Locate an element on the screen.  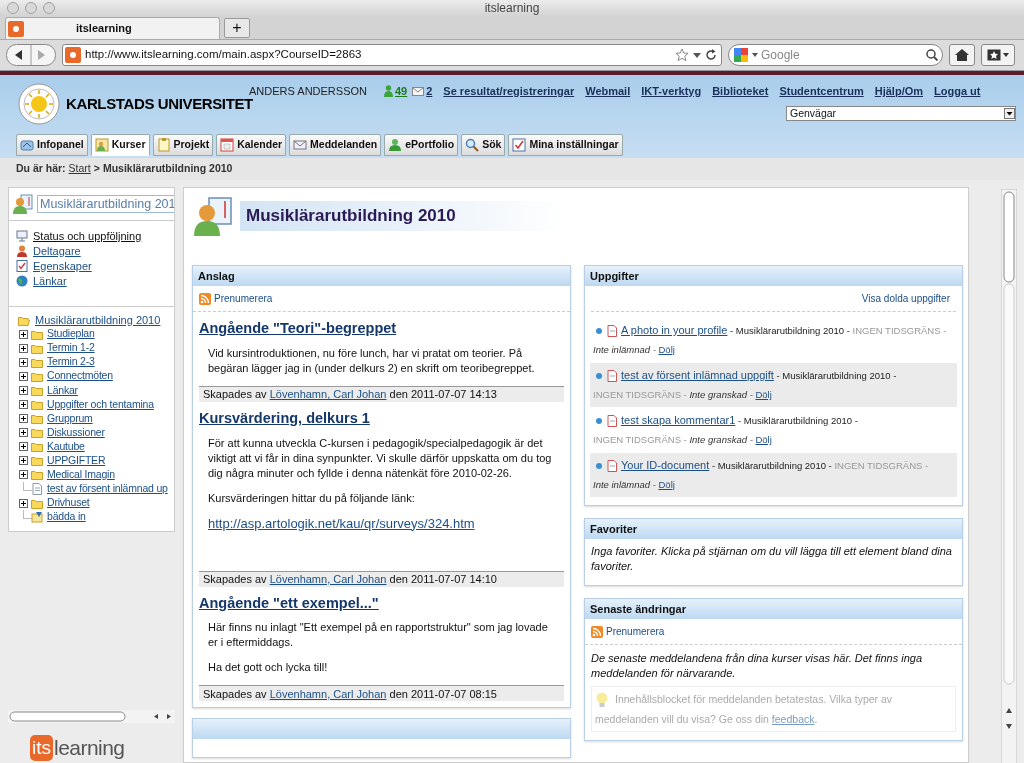
task-link: A photo in your profile is located at coordinates (674, 330).